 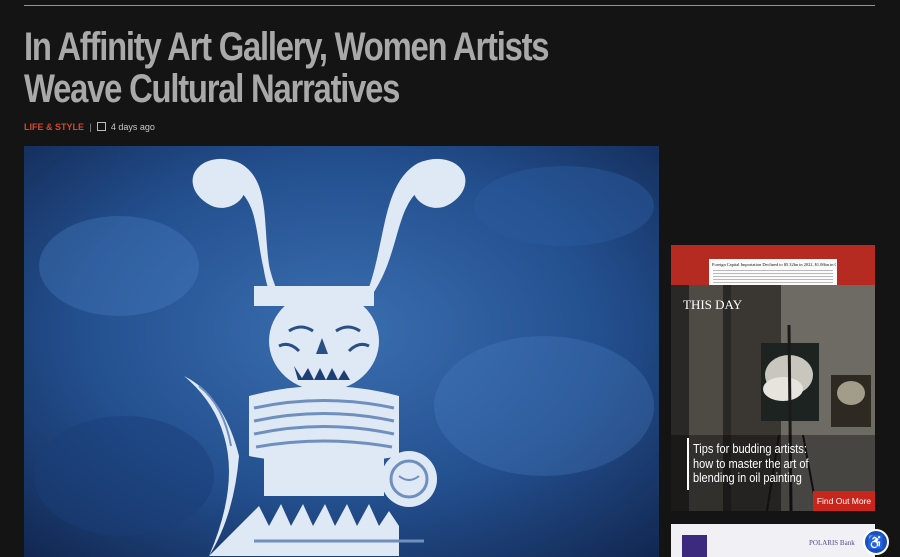 I want to click on article-meta: LIFE & STYLE | 4 days ago, so click(x=89, y=127).